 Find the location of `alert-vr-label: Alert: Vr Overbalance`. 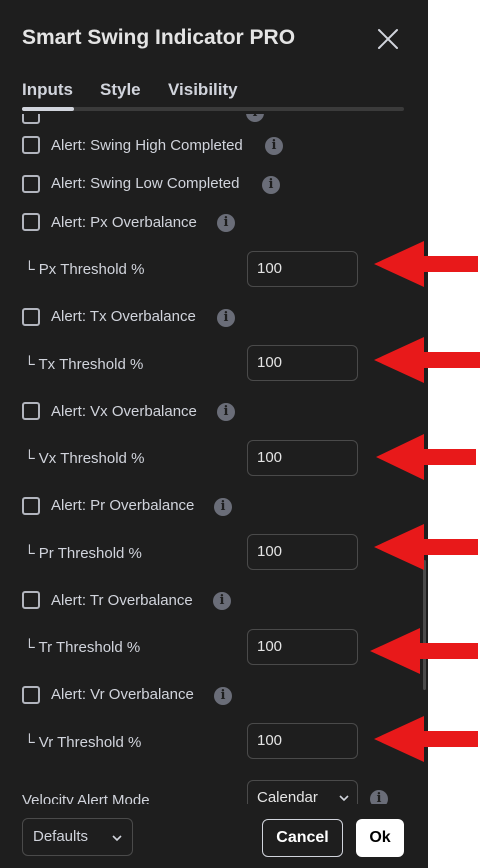

alert-vr-label: Alert: Vr Overbalance is located at coordinates (122, 694).